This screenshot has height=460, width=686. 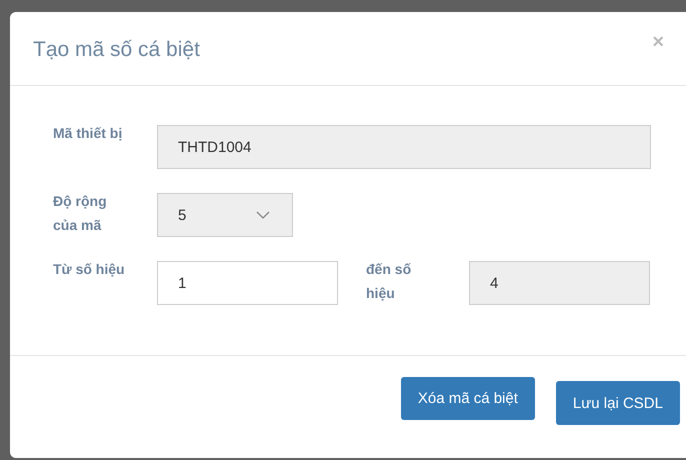 I want to click on action-button: Xóa mã cá biệt, so click(x=467, y=398).